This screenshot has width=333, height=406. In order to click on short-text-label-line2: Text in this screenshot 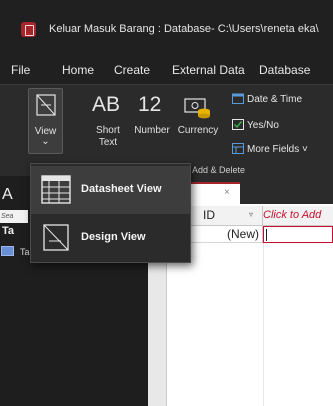, I will do `click(108, 142)`.